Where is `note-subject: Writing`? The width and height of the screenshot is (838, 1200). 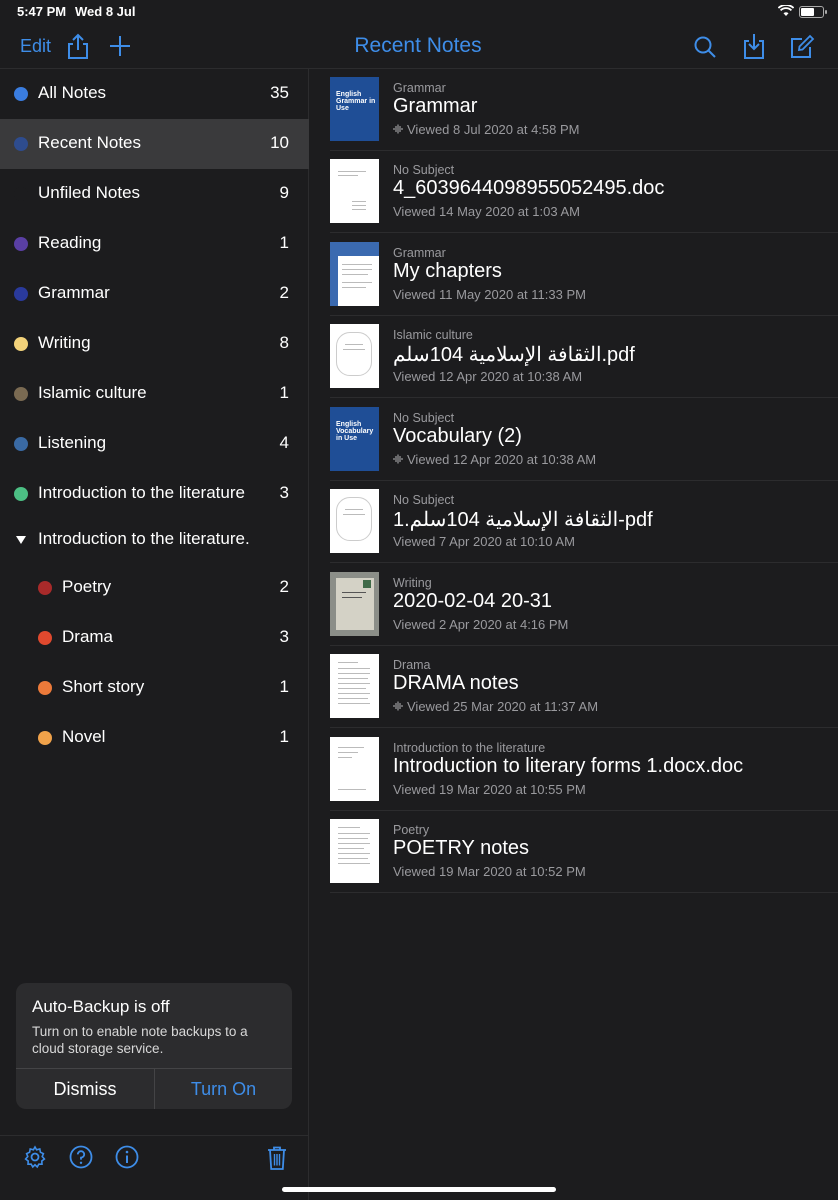 note-subject: Writing is located at coordinates (412, 583).